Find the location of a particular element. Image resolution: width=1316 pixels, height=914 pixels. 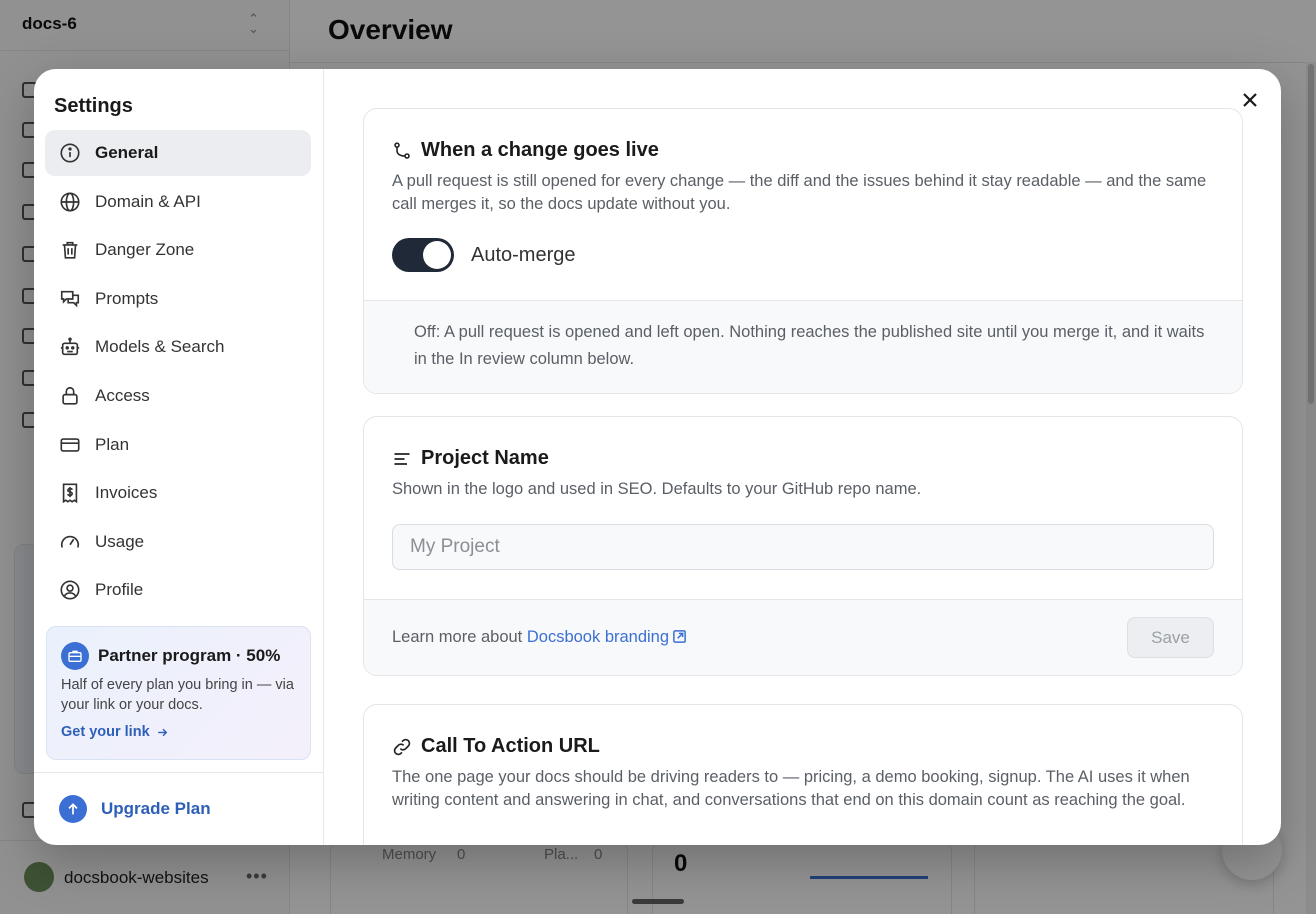

settings-nav-plan: Plan is located at coordinates (178, 445).